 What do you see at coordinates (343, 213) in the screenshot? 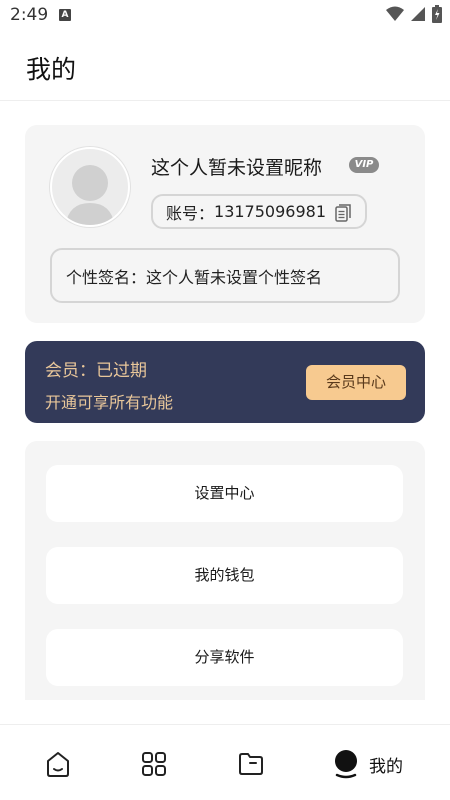
I see `copy-icon` at bounding box center [343, 213].